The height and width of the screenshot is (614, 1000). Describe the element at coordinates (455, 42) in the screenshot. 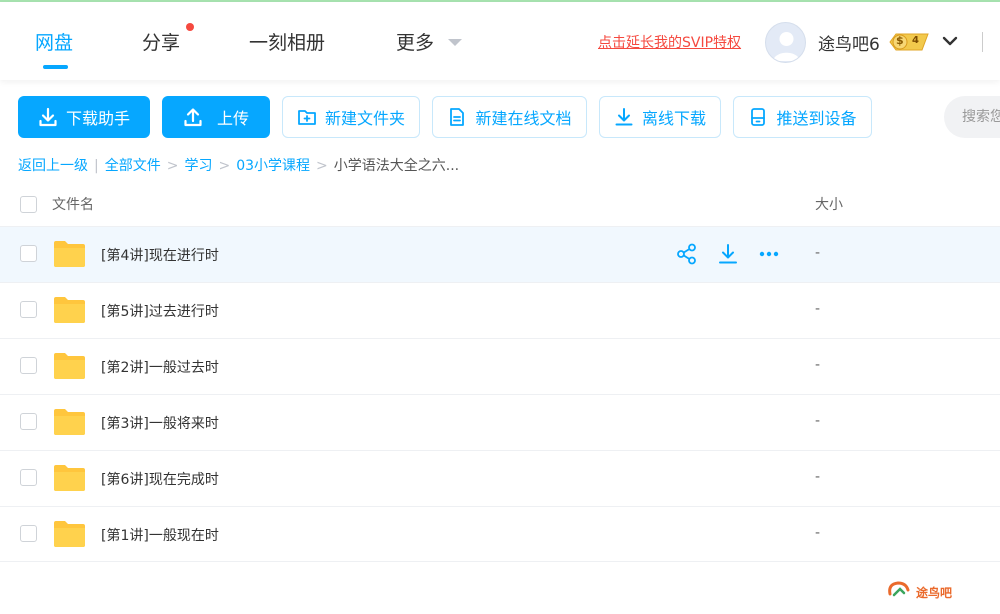

I see `more-dropdown-icon` at that location.